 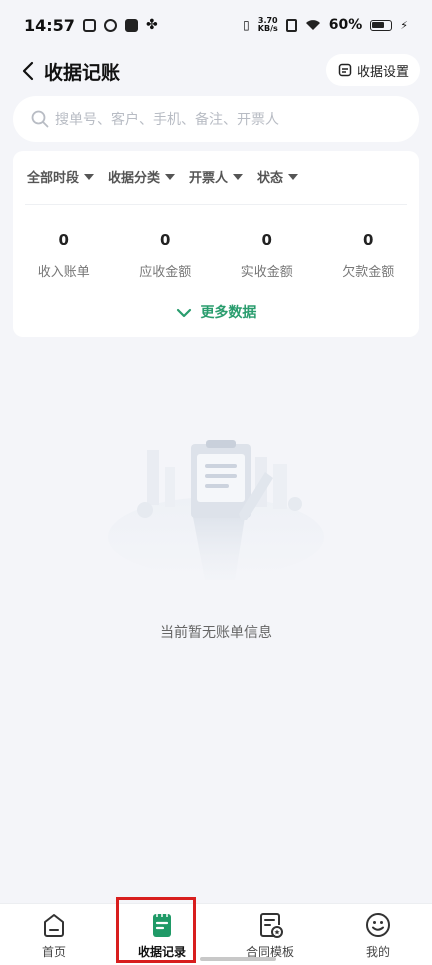 I want to click on empty-state-message: 当前暂无账单信息, so click(x=216, y=633).